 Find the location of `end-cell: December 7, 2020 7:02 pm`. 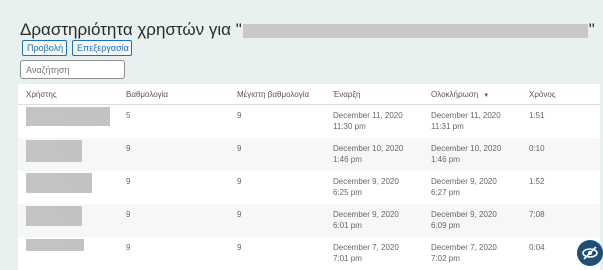

end-cell: December 7, 2020 7:02 pm is located at coordinates (464, 252).